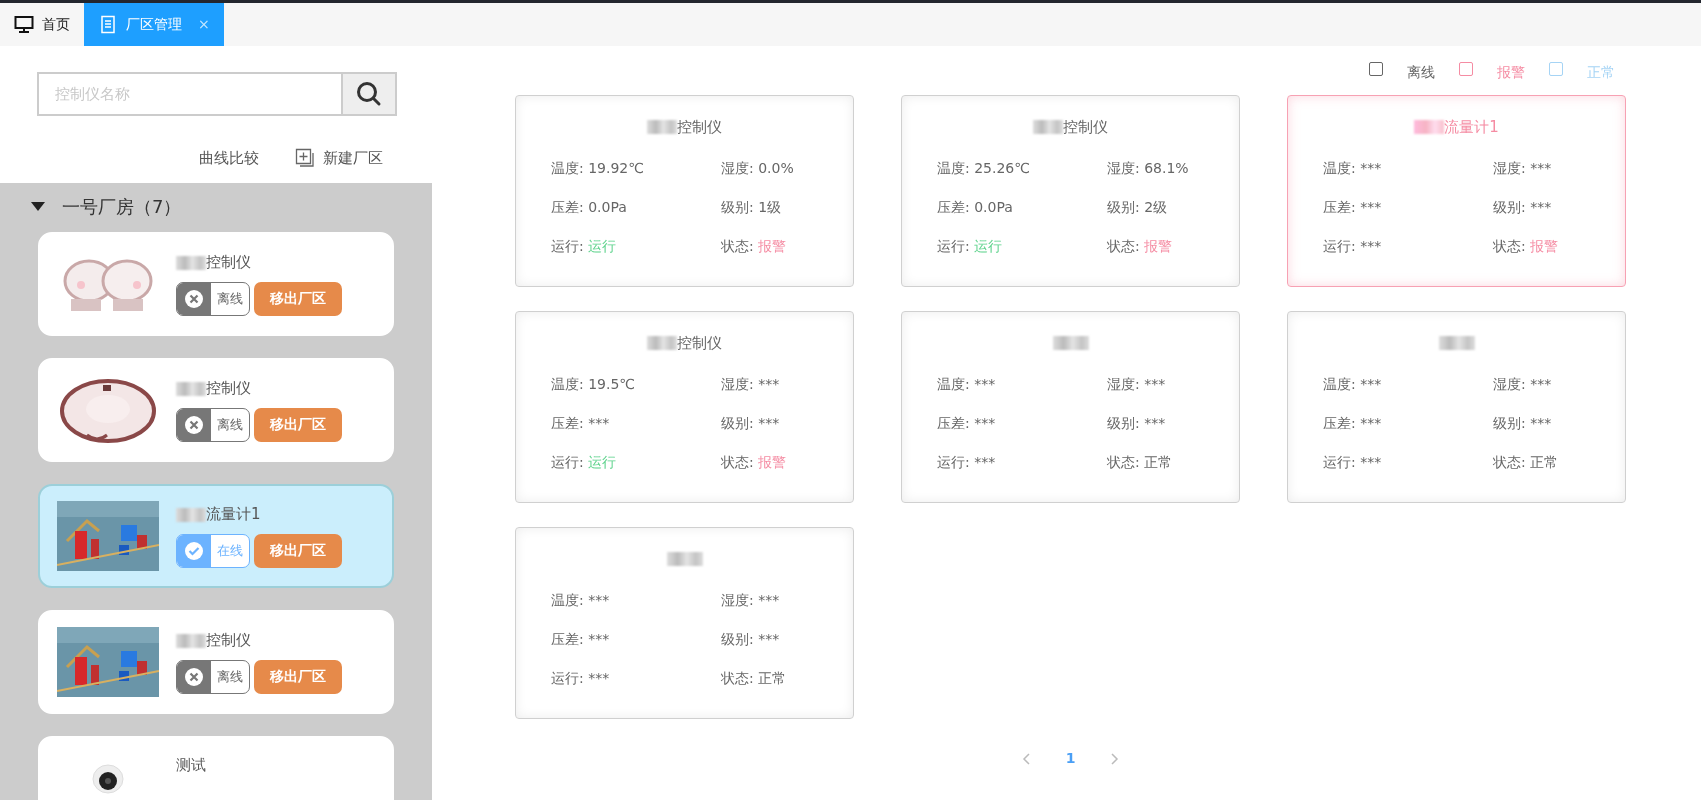 The width and height of the screenshot is (1701, 800). I want to click on field-text: 温度: 19.92℃, so click(598, 168).